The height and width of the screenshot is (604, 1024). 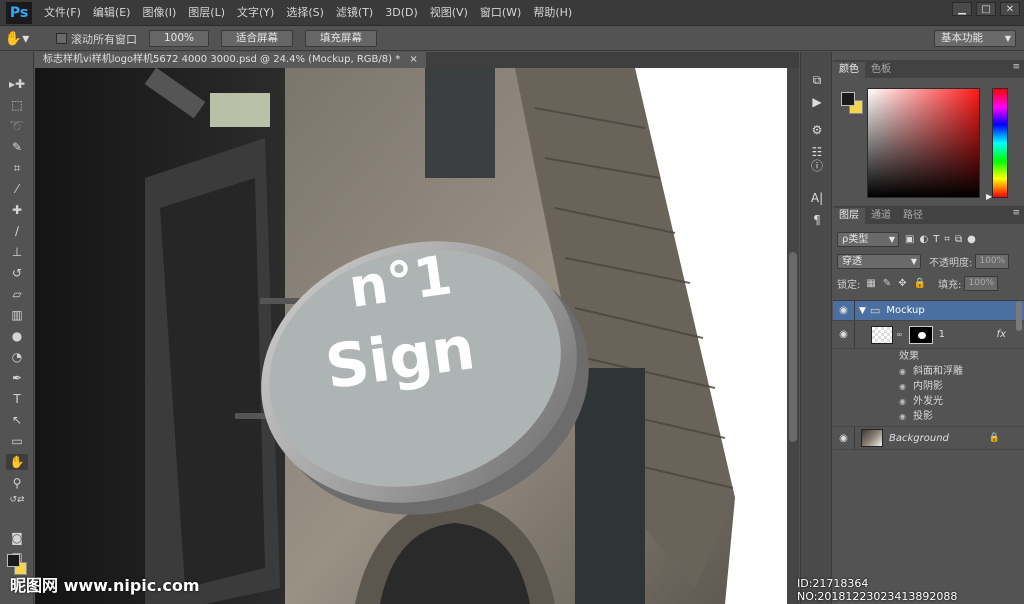 What do you see at coordinates (17, 231) in the screenshot?
I see `brush-tool-icon: ∕` at bounding box center [17, 231].